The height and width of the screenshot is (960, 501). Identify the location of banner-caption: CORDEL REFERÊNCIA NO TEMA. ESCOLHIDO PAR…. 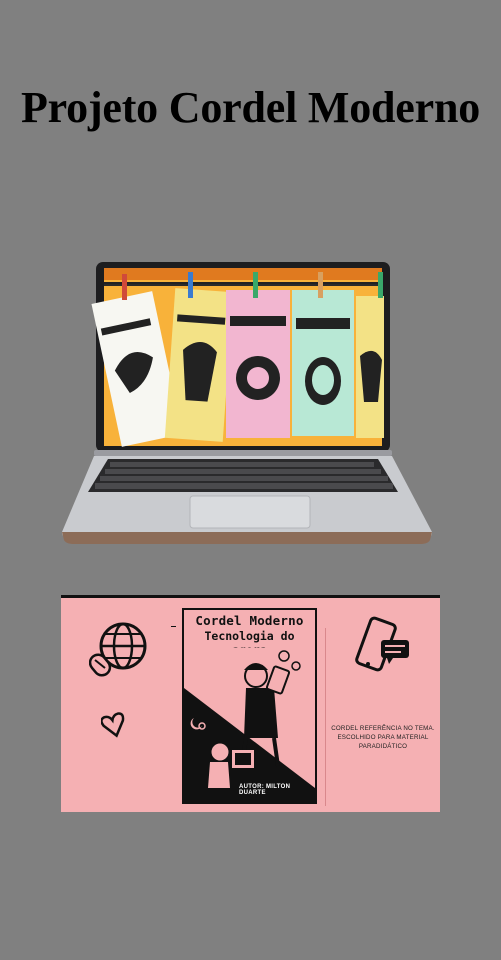
(383, 737).